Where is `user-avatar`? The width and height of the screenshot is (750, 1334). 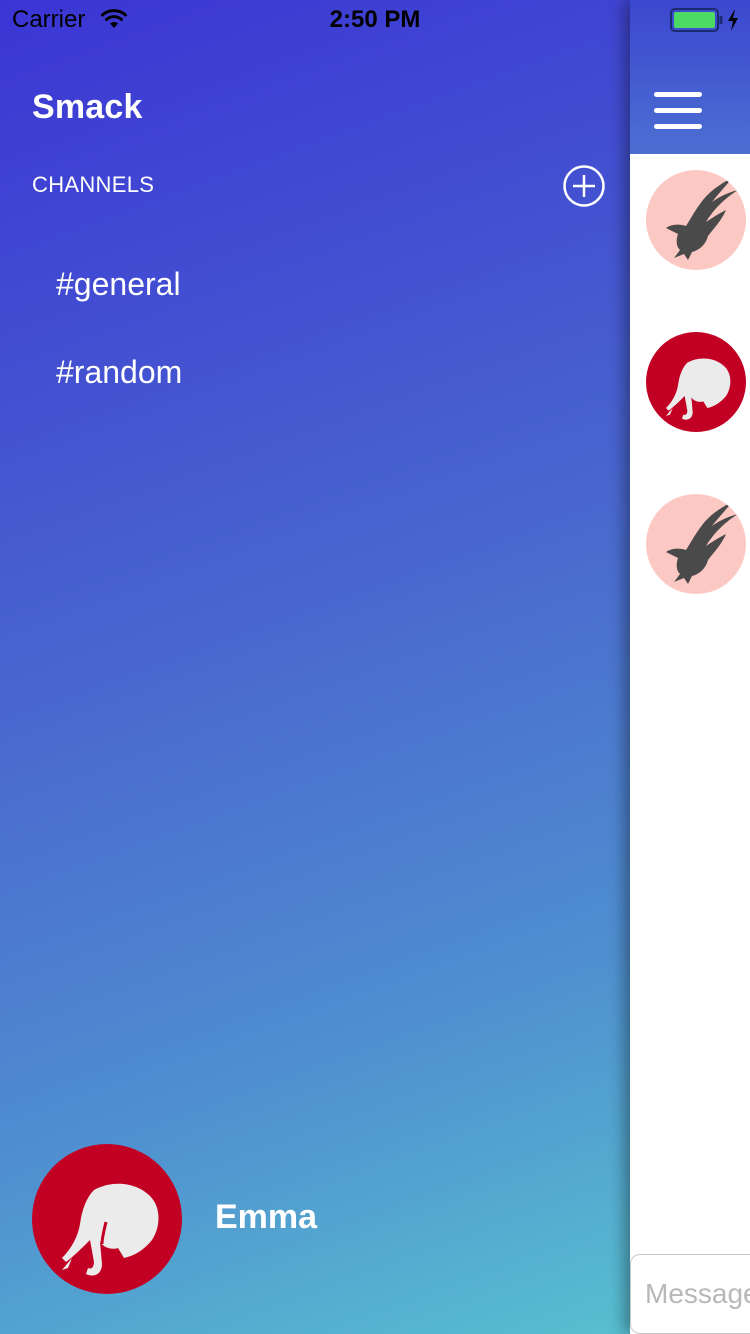 user-avatar is located at coordinates (107, 1219).